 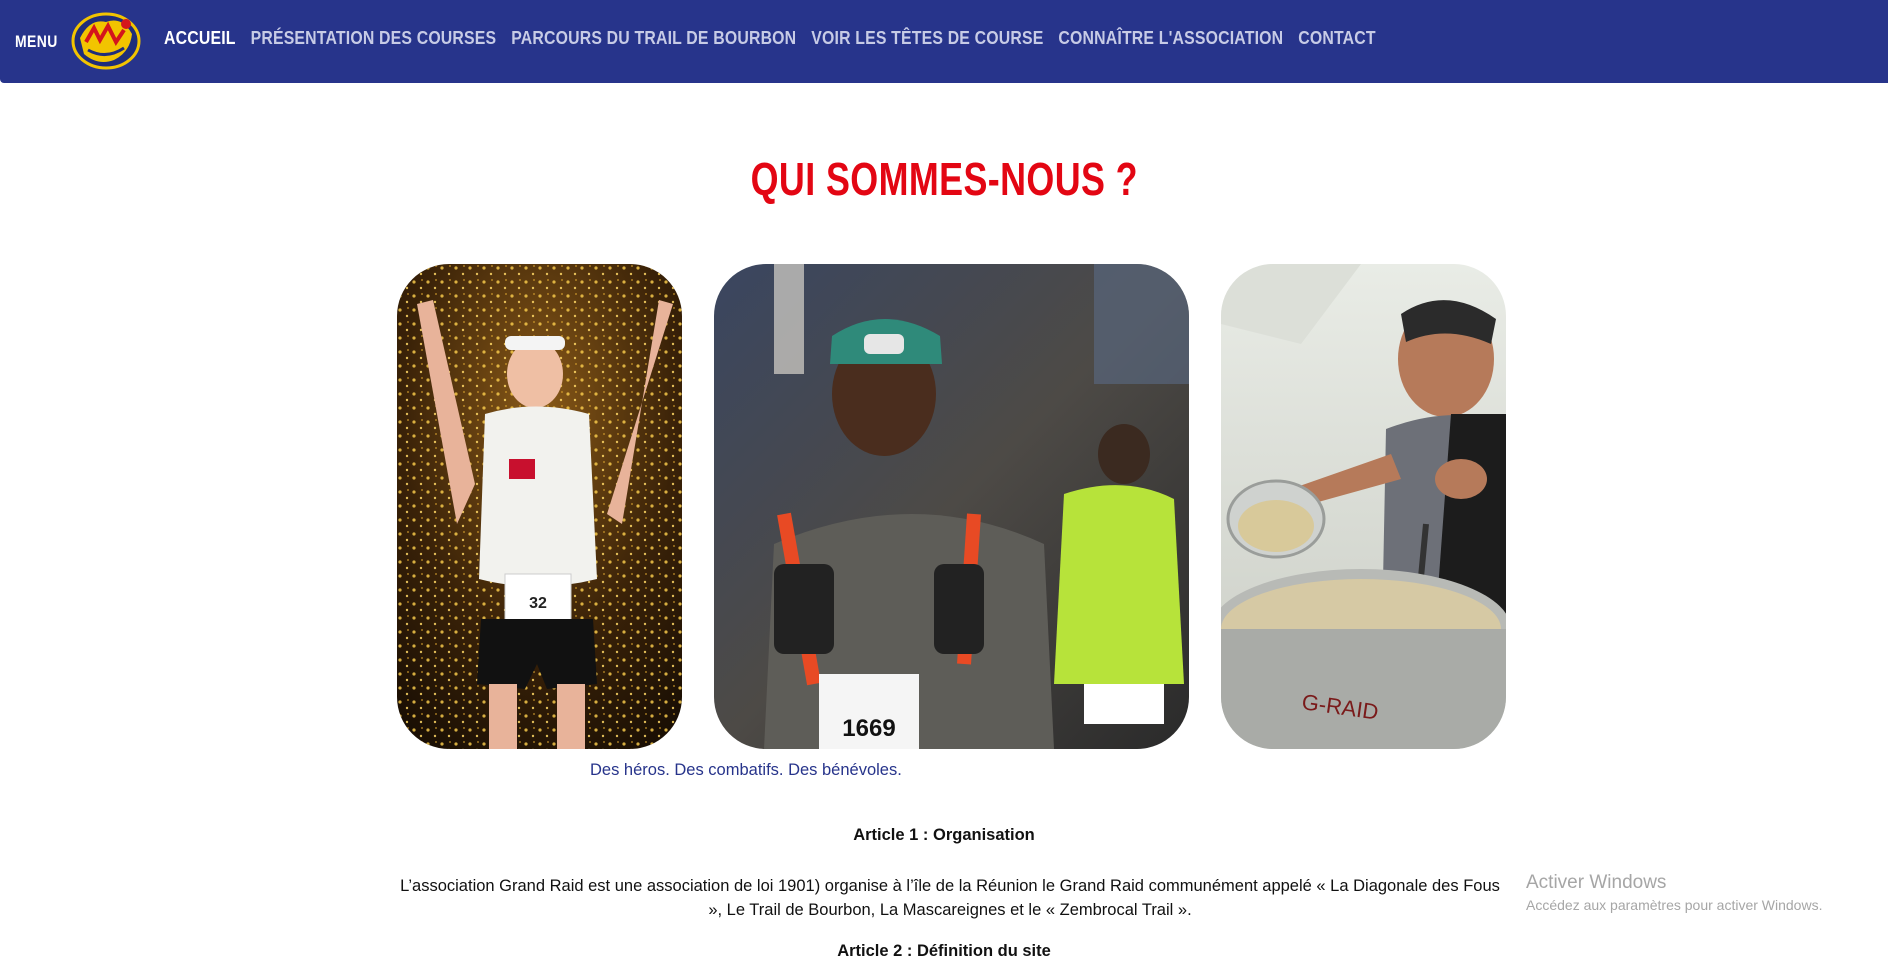 What do you see at coordinates (36, 42) in the screenshot?
I see `menu-button: MENU` at bounding box center [36, 42].